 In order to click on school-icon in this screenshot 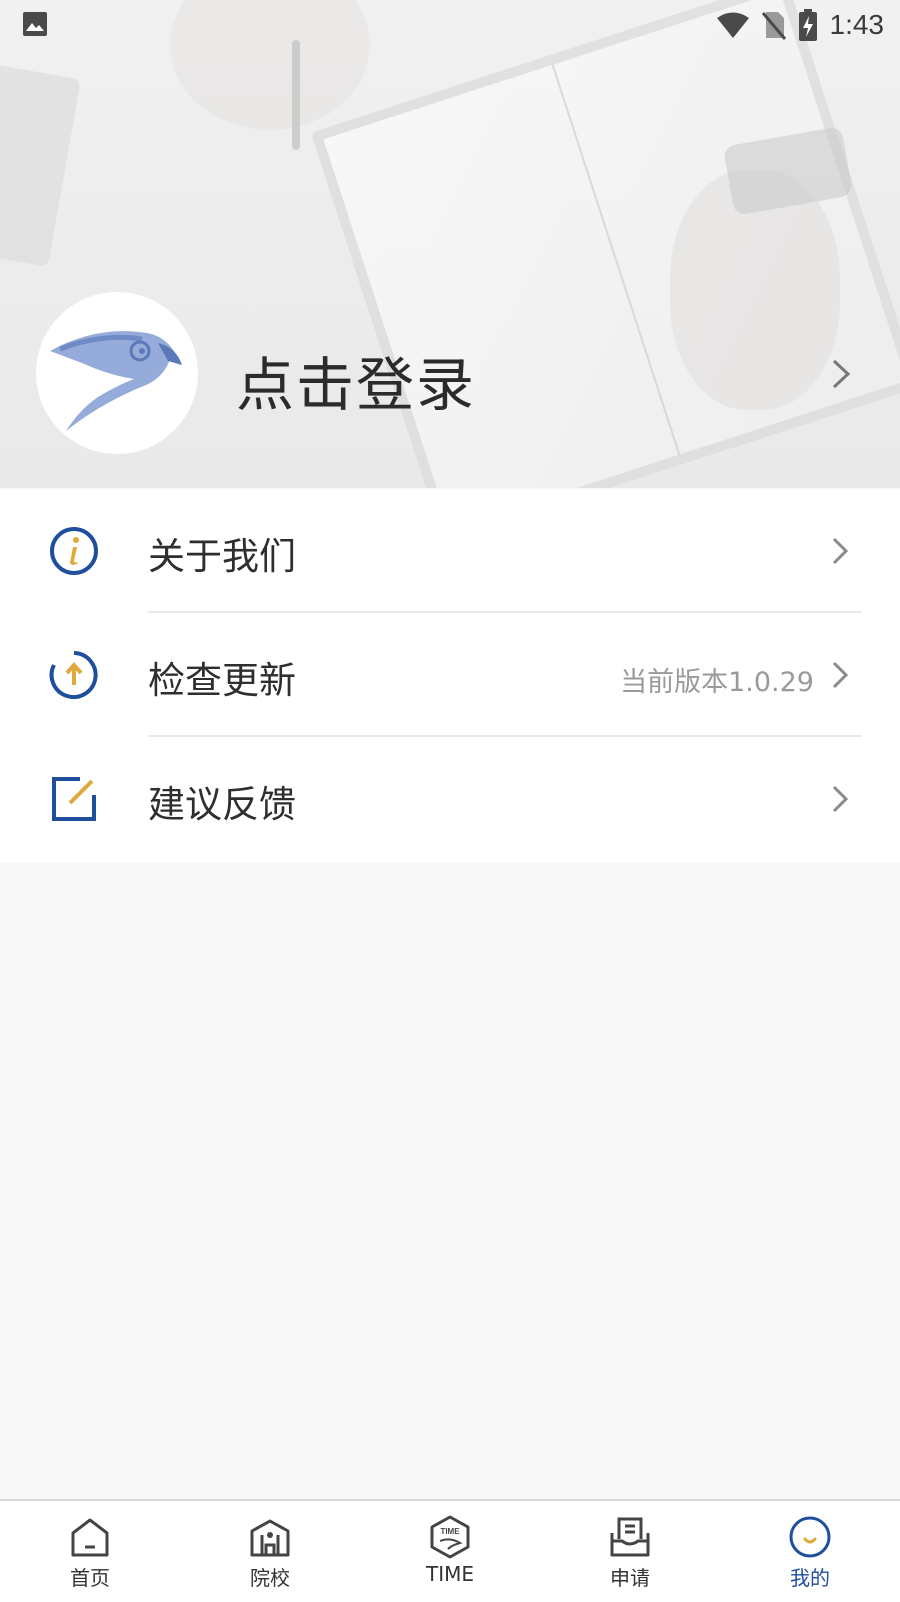, I will do `click(270, 1538)`.